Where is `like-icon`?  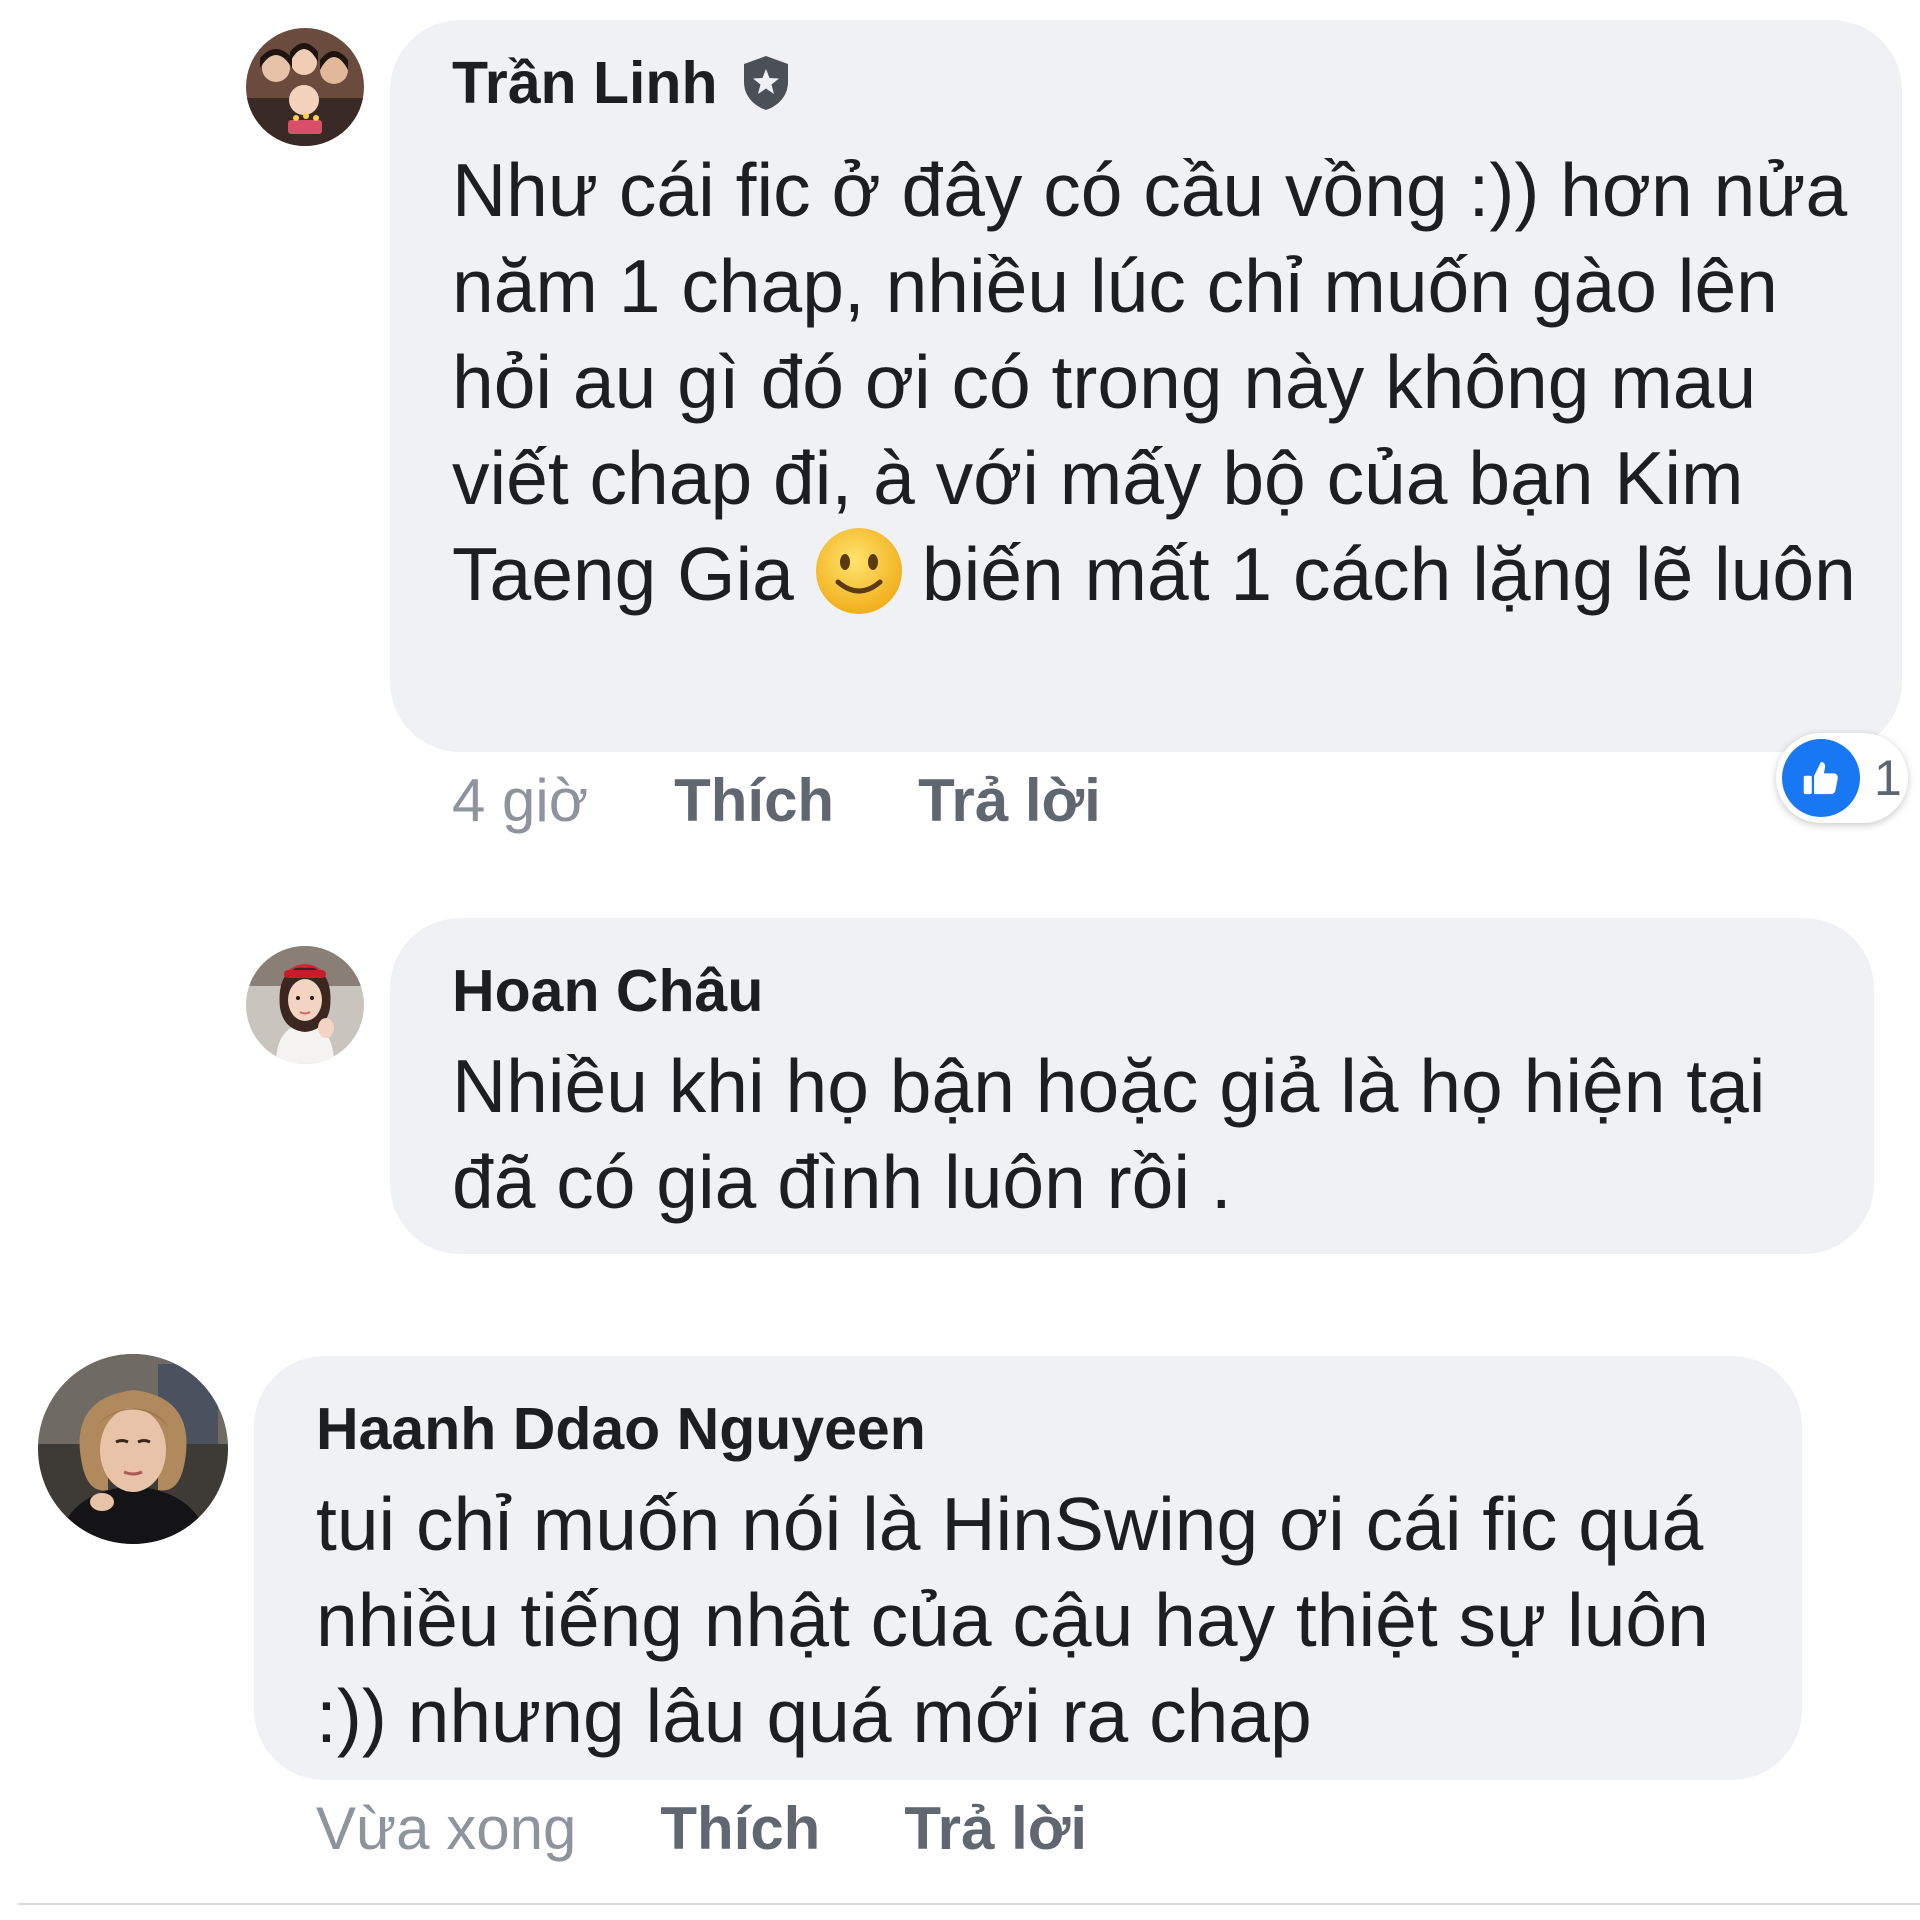
like-icon is located at coordinates (1821, 778).